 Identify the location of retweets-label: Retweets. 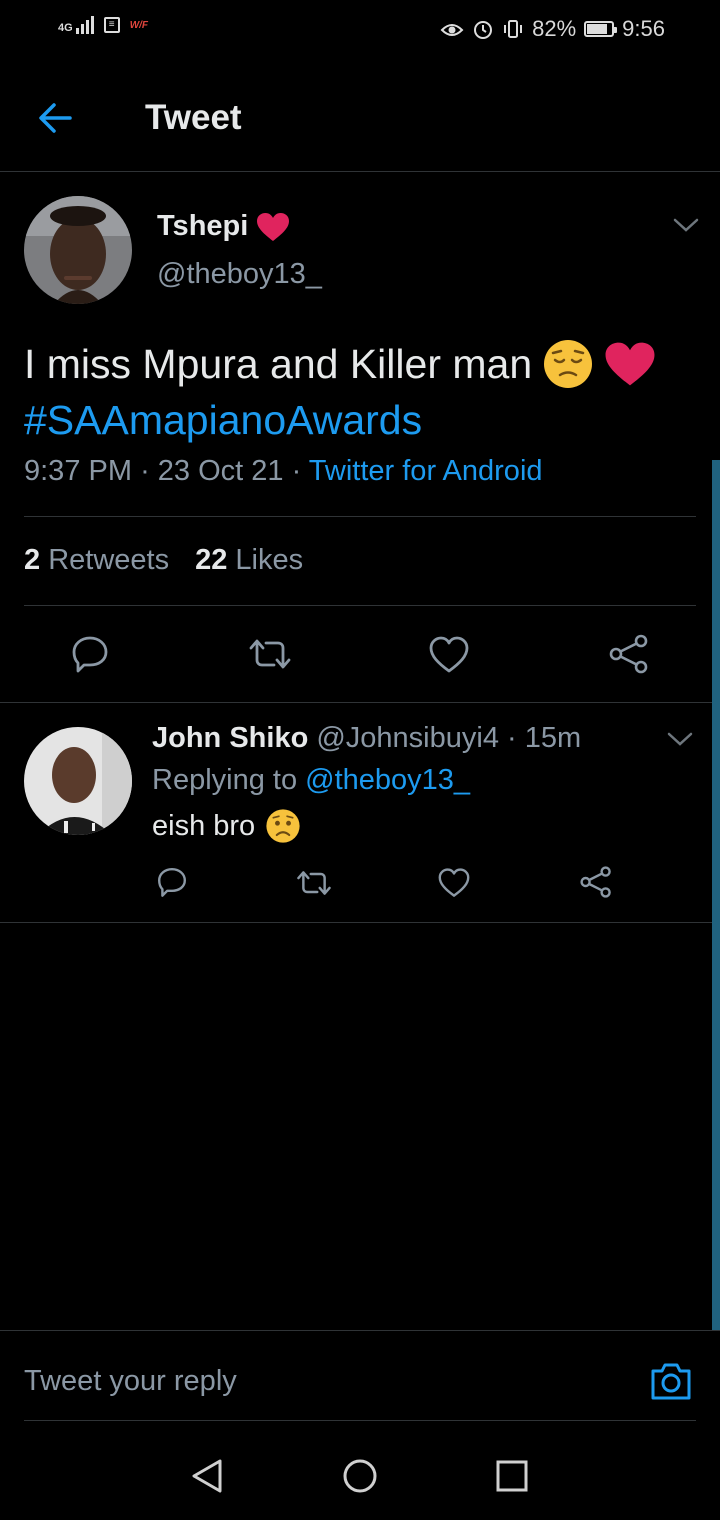
(109, 560).